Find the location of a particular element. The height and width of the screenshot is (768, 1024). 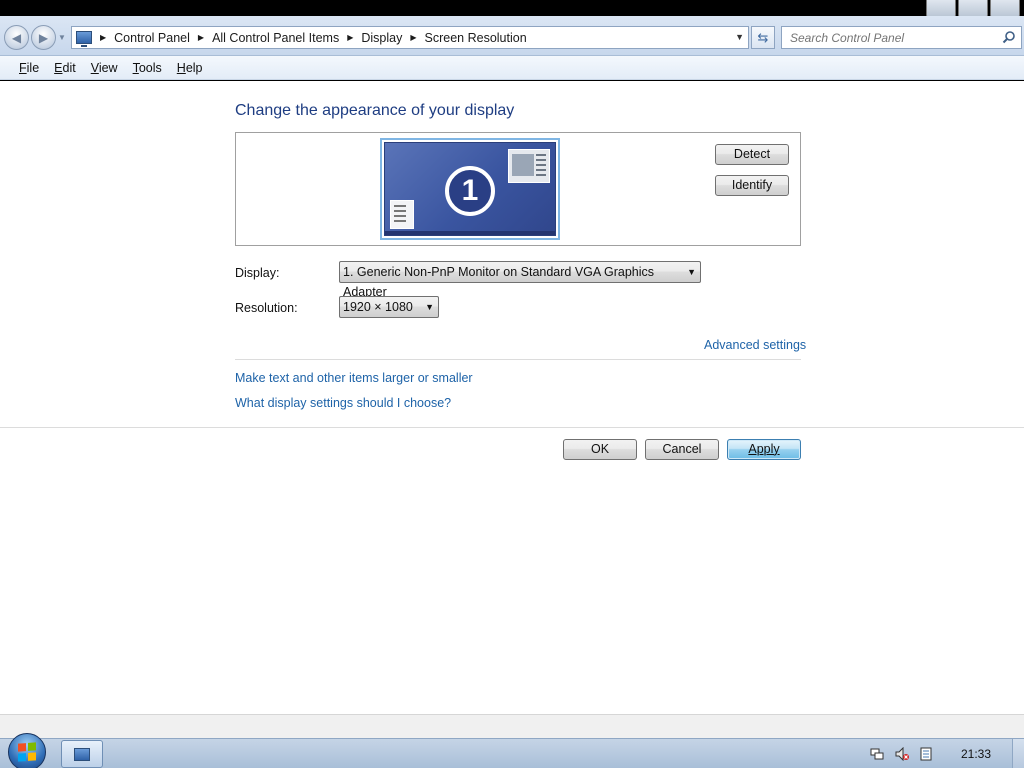

display-help-link: What display settings should I choose? is located at coordinates (343, 403).